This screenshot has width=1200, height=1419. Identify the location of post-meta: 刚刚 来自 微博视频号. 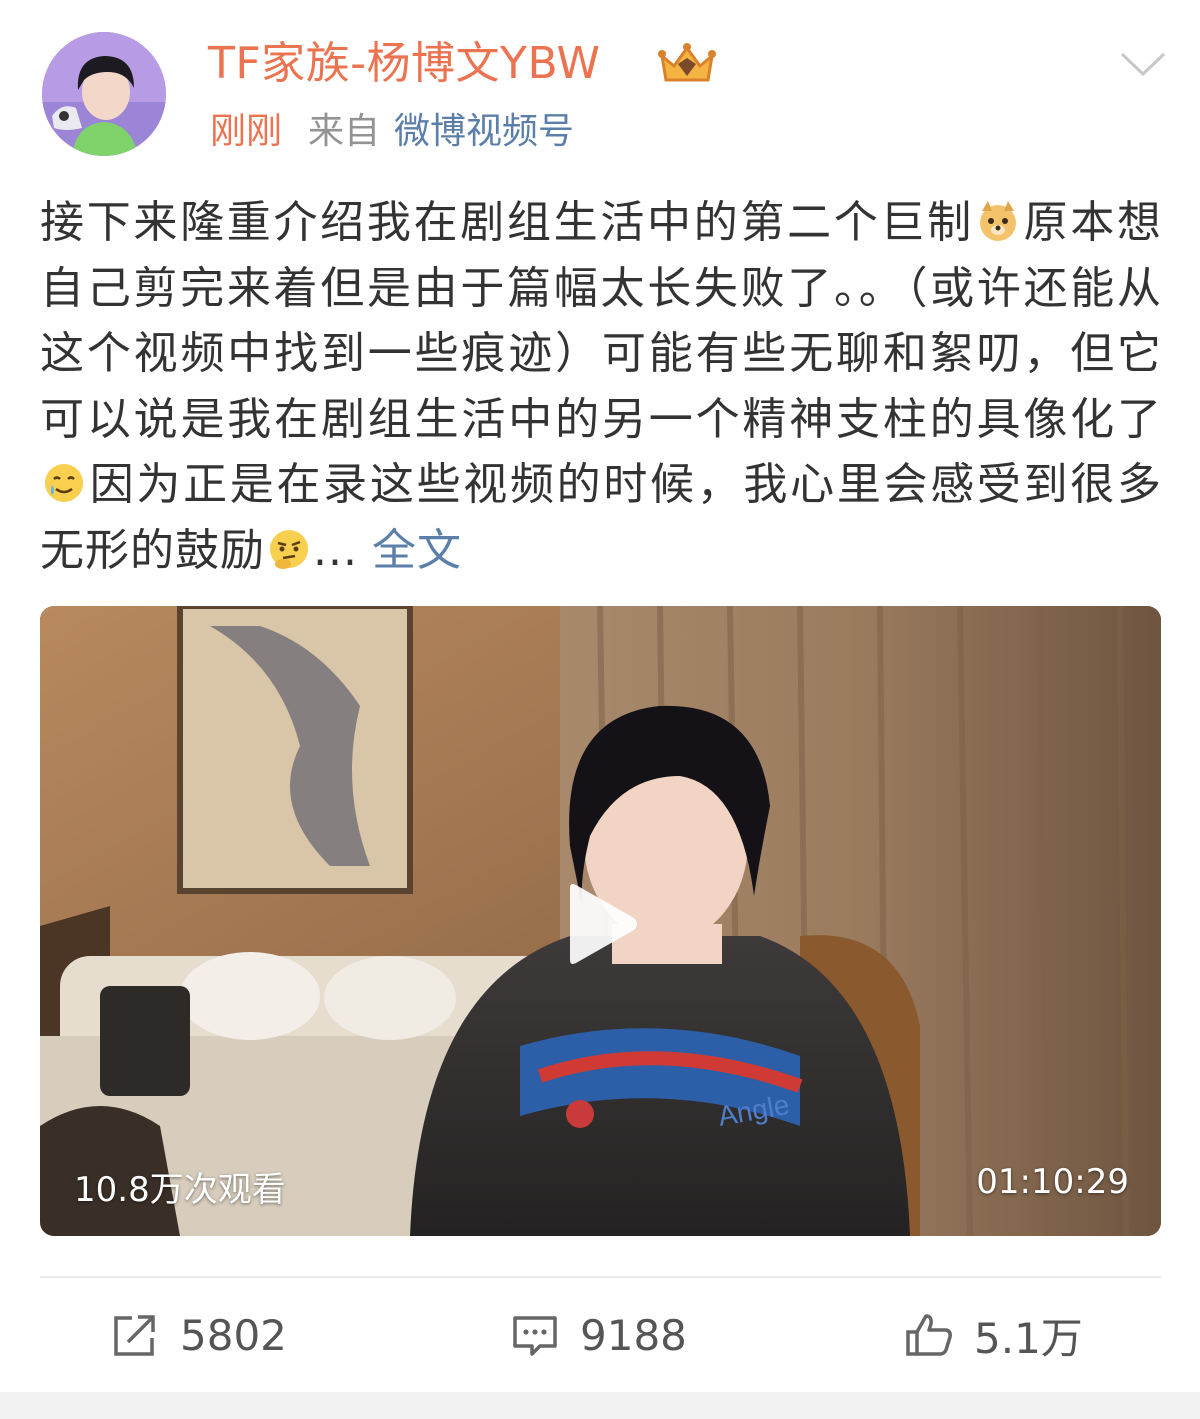
(392, 132).